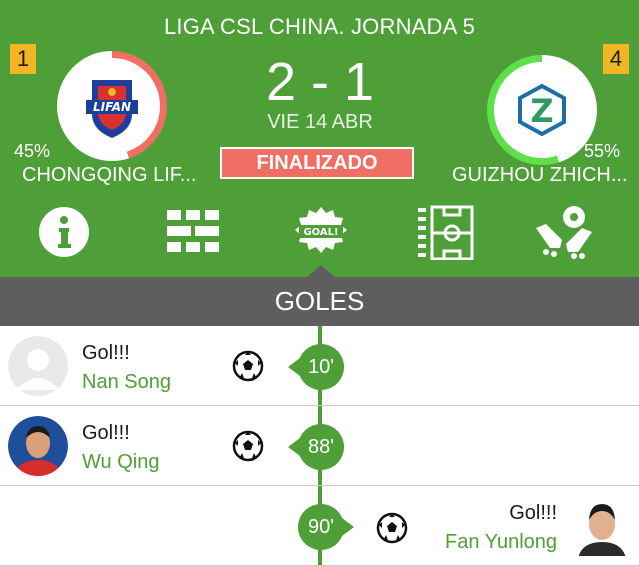 The image size is (639, 566). Describe the element at coordinates (32, 151) in the screenshot. I see `home-possession: 45%` at that location.